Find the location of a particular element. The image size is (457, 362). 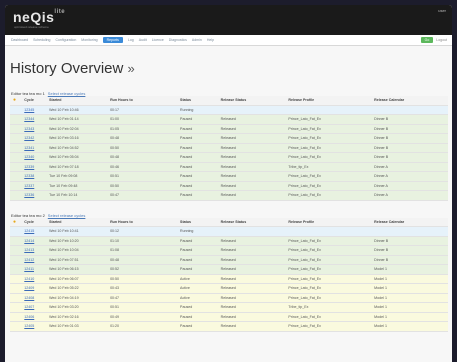

cycle-link: 12338 is located at coordinates (34, 176).